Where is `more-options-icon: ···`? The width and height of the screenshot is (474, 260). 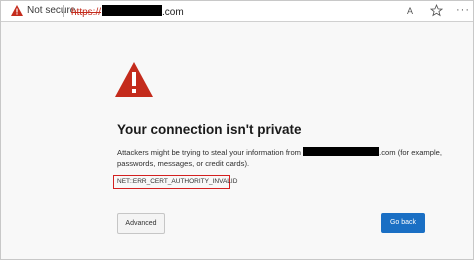 more-options-icon: ··· is located at coordinates (463, 10).